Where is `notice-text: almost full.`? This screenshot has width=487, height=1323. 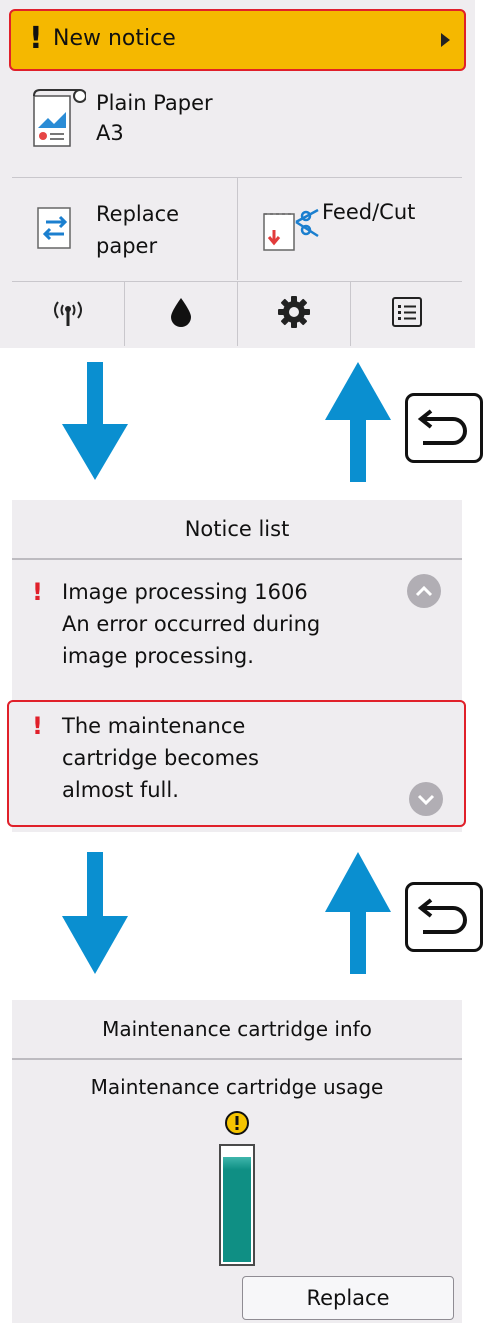 notice-text: almost full. is located at coordinates (120, 790).